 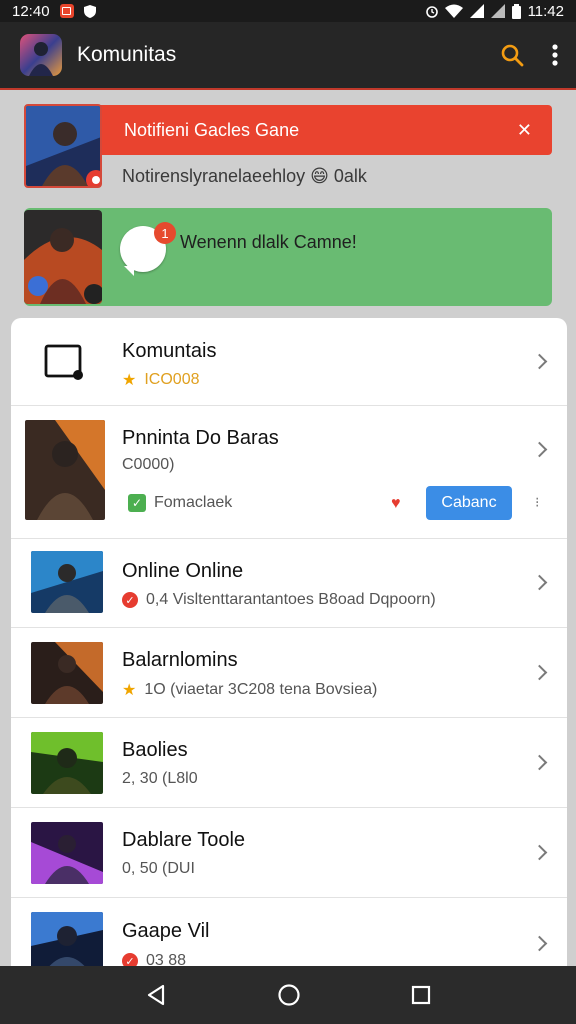 I want to click on featured-subtitle: C0000), so click(x=148, y=464).